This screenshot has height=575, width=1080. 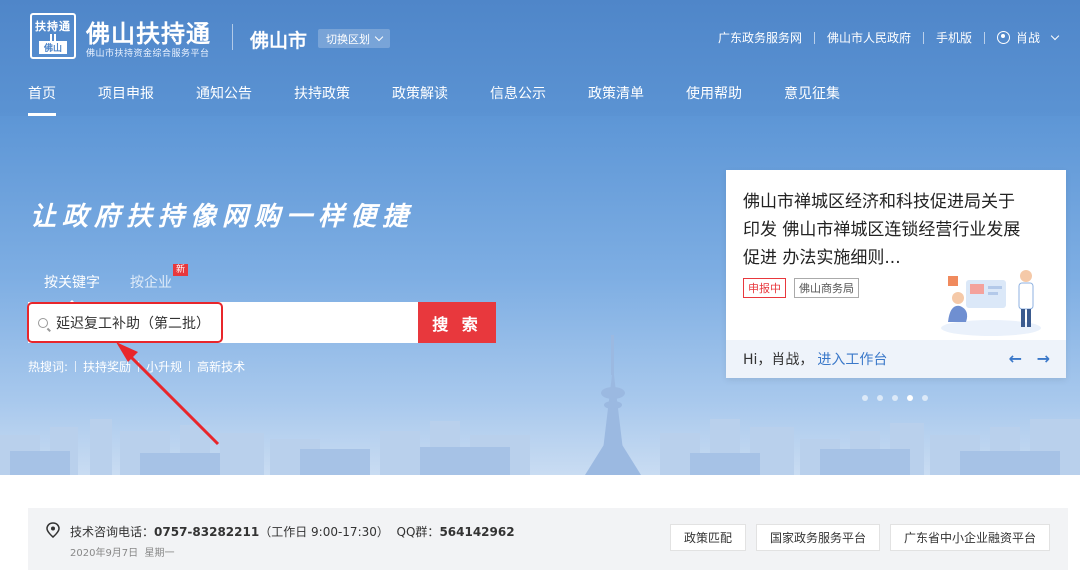 What do you see at coordinates (348, 39) in the screenshot?
I see `switch-district-label: 切换区划` at bounding box center [348, 39].